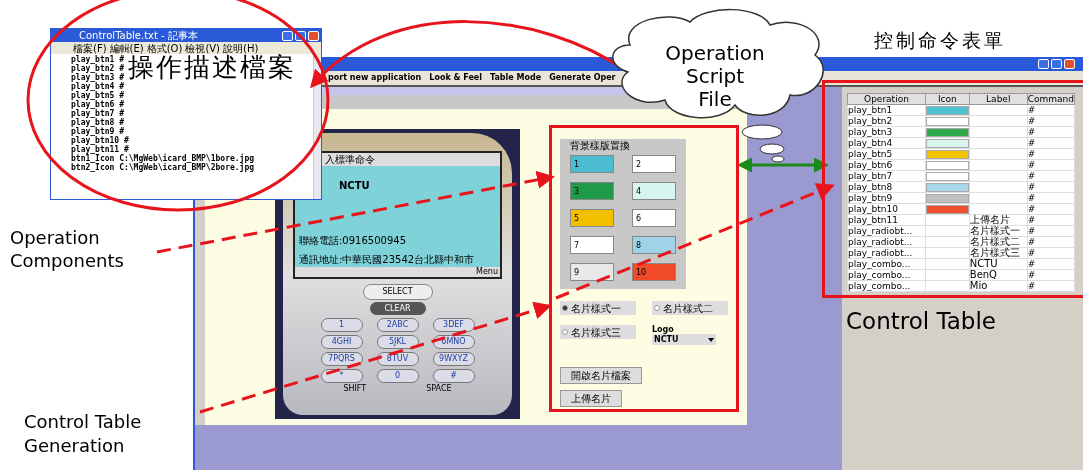 The width and height of the screenshot is (1083, 470). I want to click on column-header: Command, so click(1051, 99).